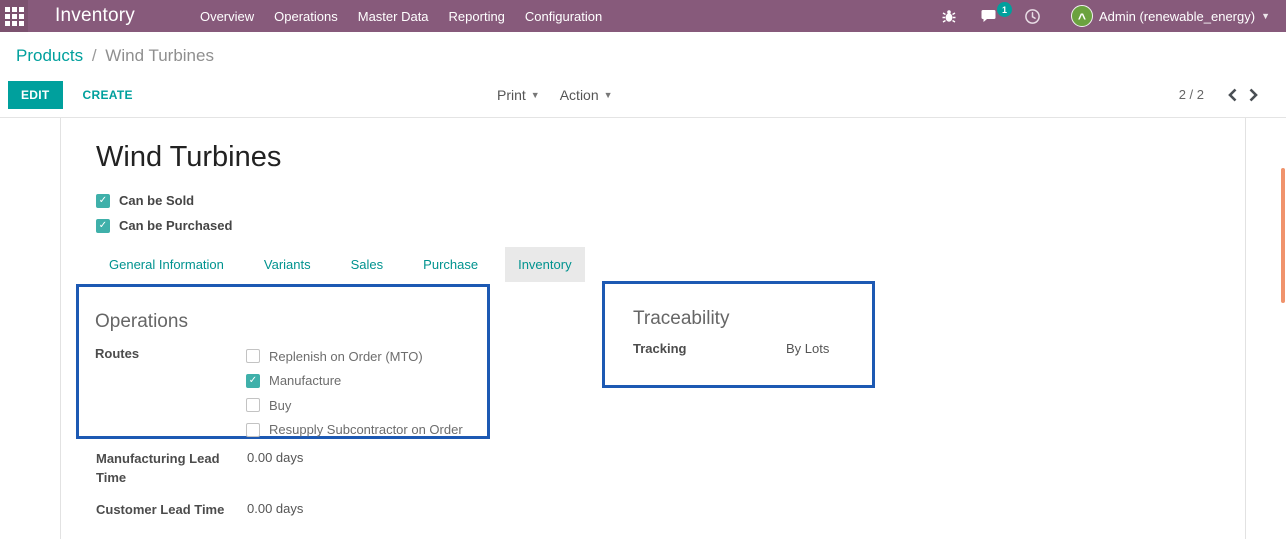 This screenshot has height=544, width=1286. Describe the element at coordinates (287, 264) in the screenshot. I see `tab-variants: Variants` at that location.